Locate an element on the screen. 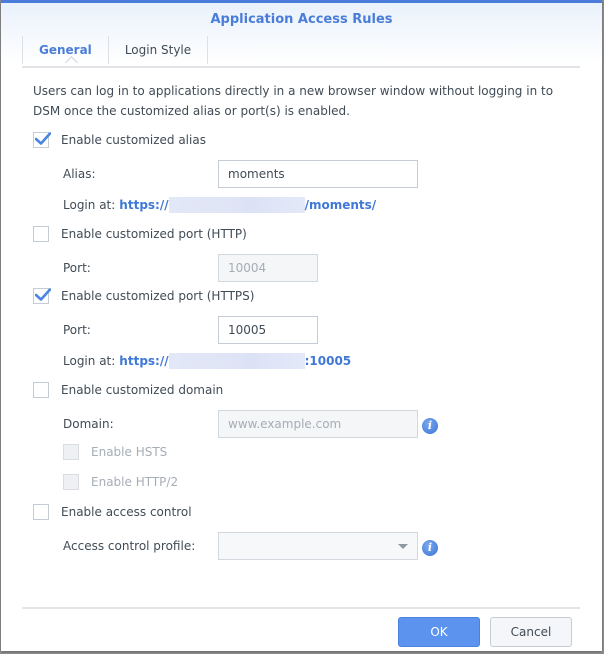 The image size is (604, 654). hsts-checkbox-row: Enable HSTS is located at coordinates (115, 452).